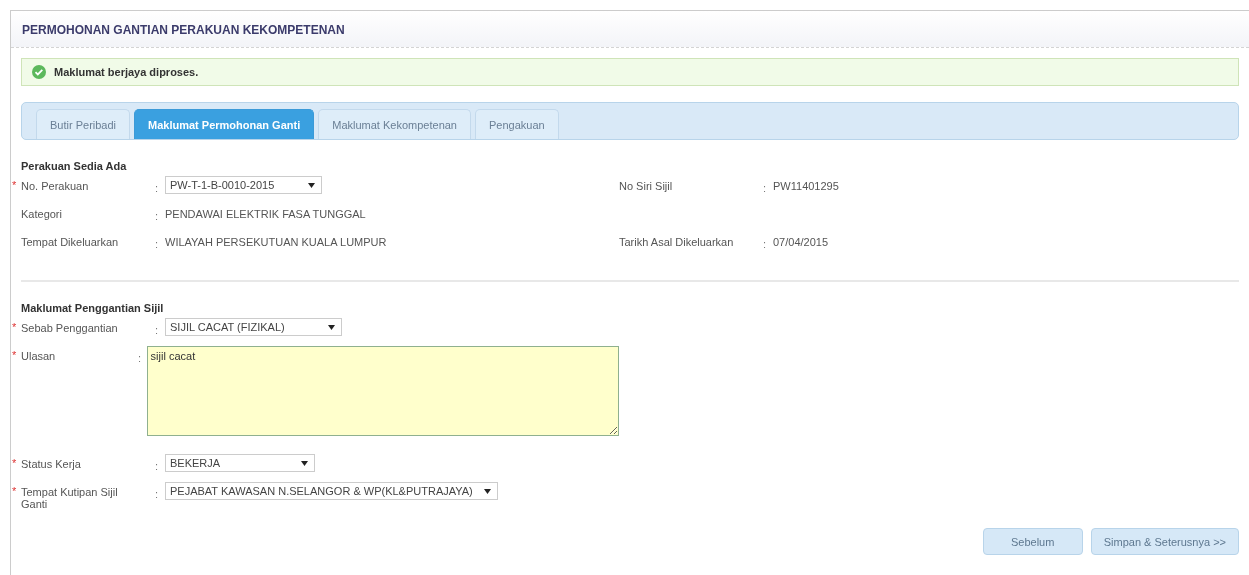 Image resolution: width=1249 pixels, height=575 pixels. What do you see at coordinates (517, 124) in the screenshot?
I see `tab: Pengakuan` at bounding box center [517, 124].